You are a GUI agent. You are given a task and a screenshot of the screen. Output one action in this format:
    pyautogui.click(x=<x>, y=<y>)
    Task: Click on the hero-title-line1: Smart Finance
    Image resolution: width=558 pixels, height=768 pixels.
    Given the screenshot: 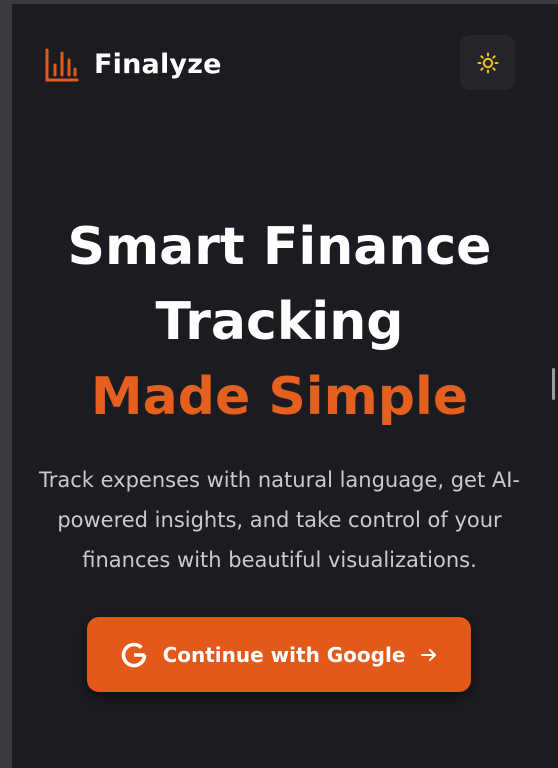 What is the action you would take?
    pyautogui.click(x=279, y=247)
    